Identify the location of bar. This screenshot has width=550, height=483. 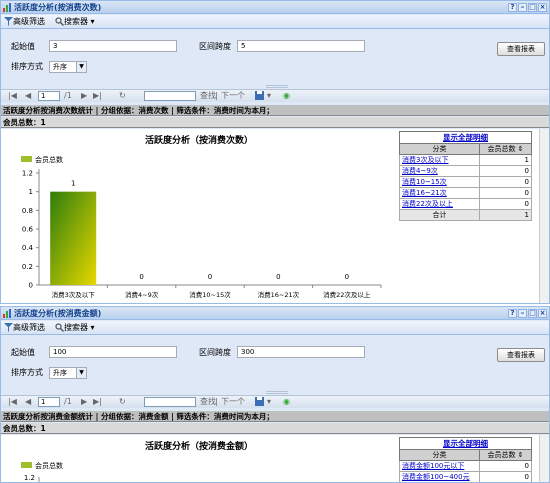
(73, 238).